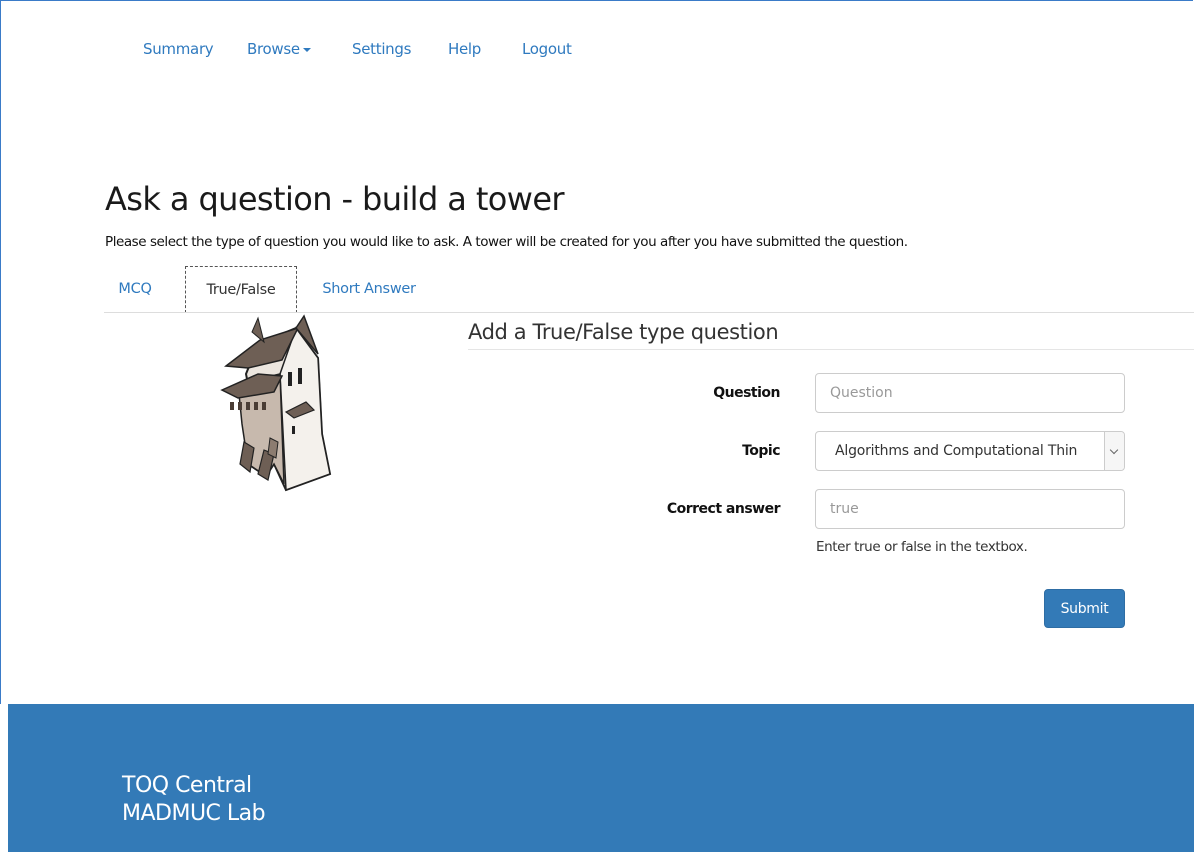 This screenshot has width=1194, height=852. I want to click on form-title: Add a True/False type question, so click(623, 332).